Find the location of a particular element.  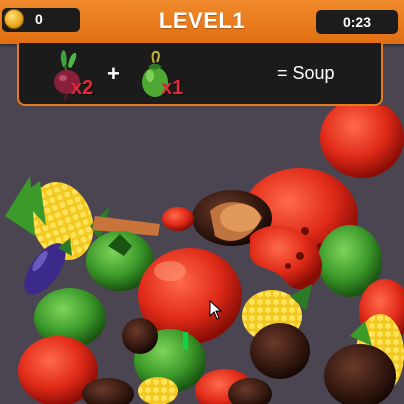

recipe-panel: x2 + x1 = Soup is located at coordinates (200, 74).